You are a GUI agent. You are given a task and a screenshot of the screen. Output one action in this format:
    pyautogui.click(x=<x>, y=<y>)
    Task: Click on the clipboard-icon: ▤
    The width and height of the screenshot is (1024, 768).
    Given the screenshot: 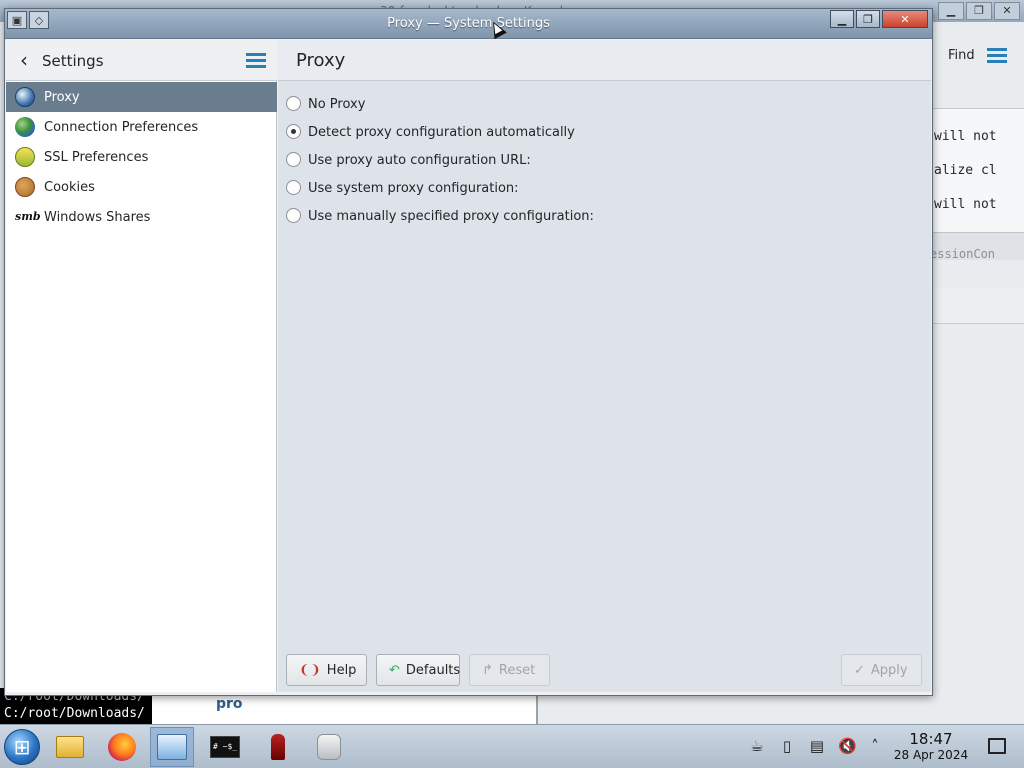 What is the action you would take?
    pyautogui.click(x=817, y=746)
    